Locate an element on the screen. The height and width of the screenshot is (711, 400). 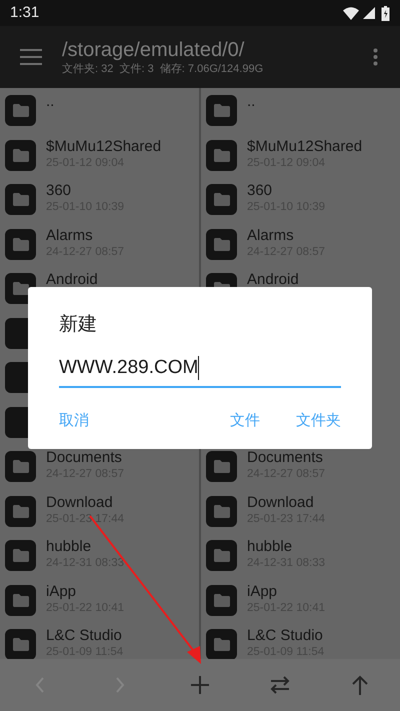
path-title: /storage/emulated/0/ is located at coordinates (154, 50).